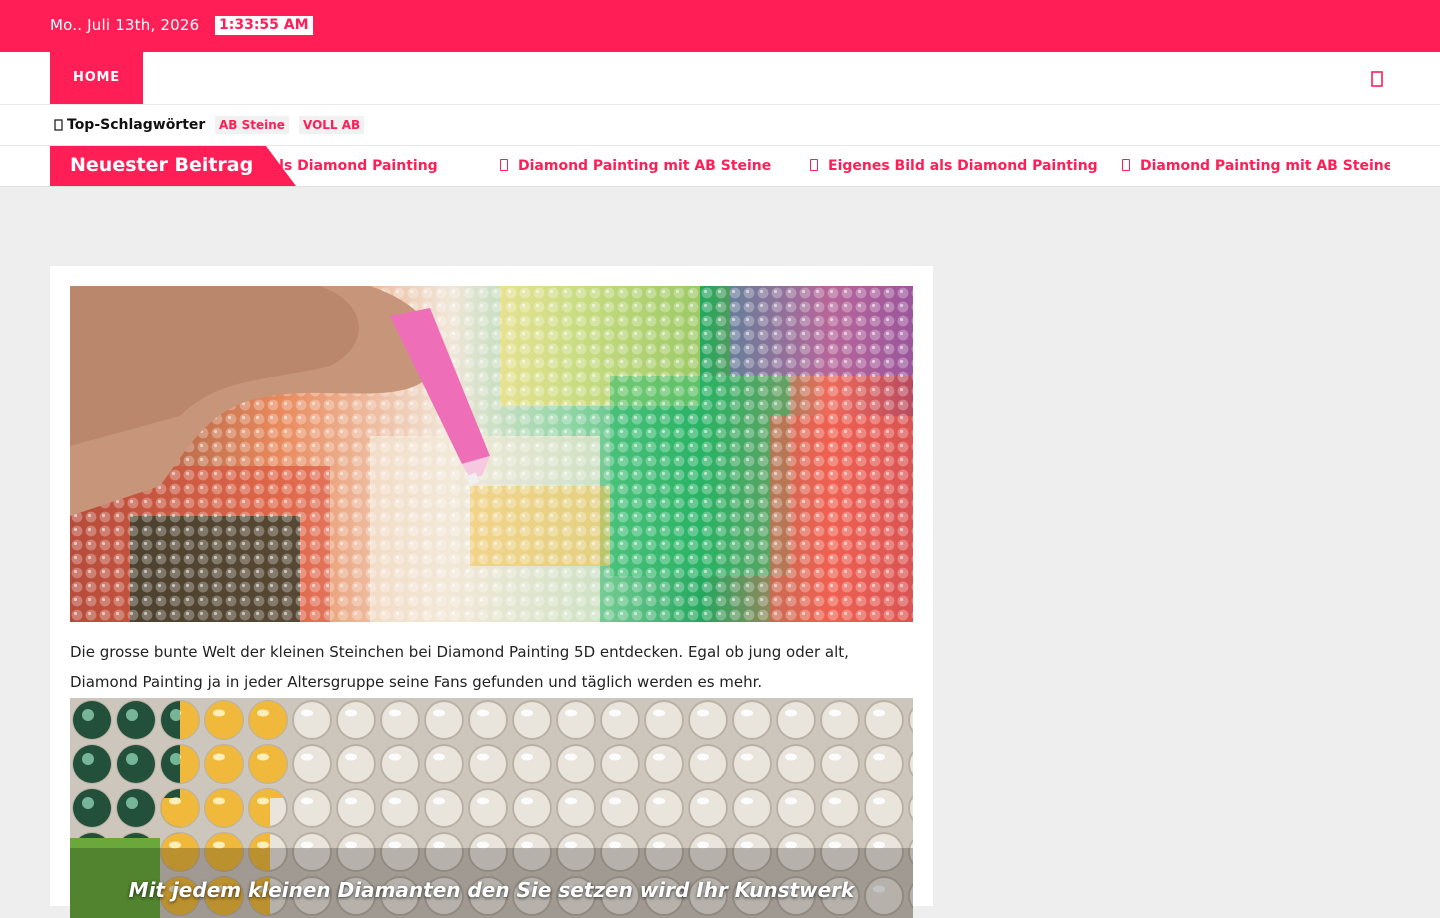 The height and width of the screenshot is (918, 1440). I want to click on top-tags-bar: Top-Schlagwörter AB Steine VOLL AB, so click(720, 125).